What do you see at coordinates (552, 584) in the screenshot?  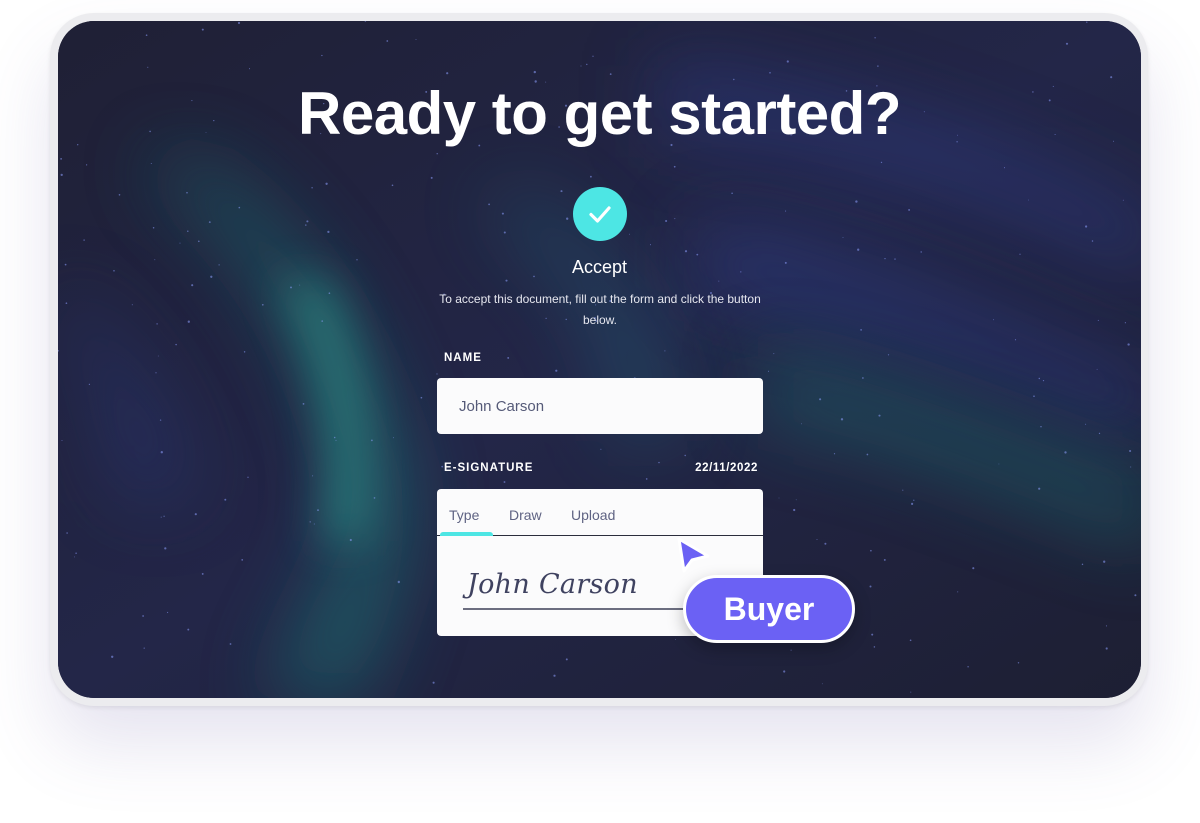 I see `typed-signature: John Carson` at bounding box center [552, 584].